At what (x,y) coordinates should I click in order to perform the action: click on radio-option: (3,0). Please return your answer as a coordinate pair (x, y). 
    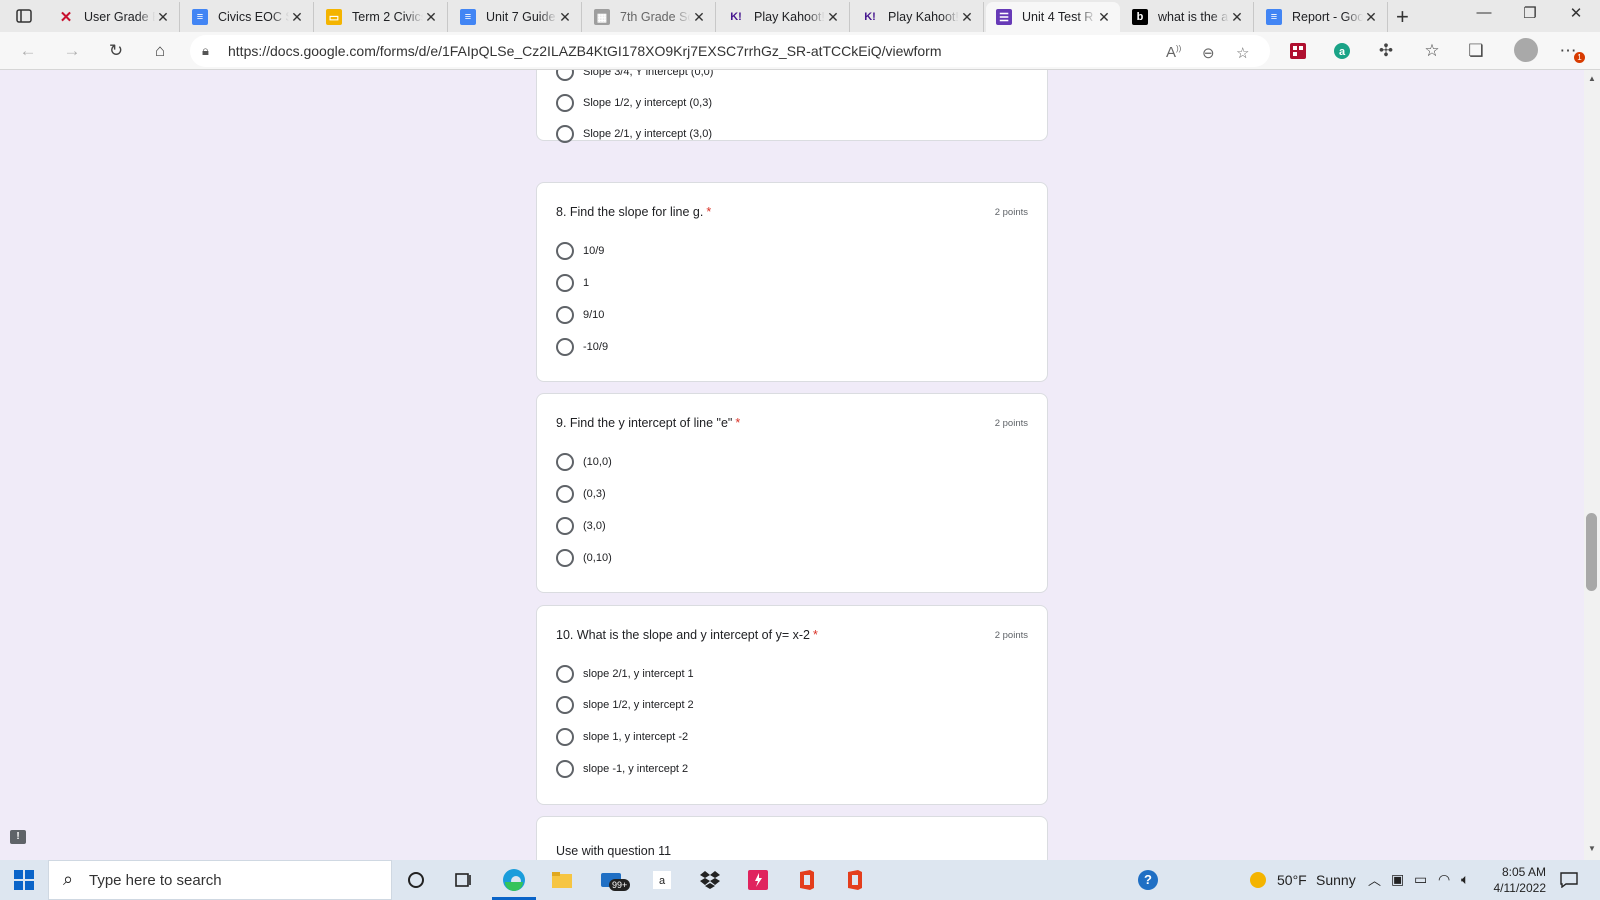
    Looking at the image, I should click on (581, 526).